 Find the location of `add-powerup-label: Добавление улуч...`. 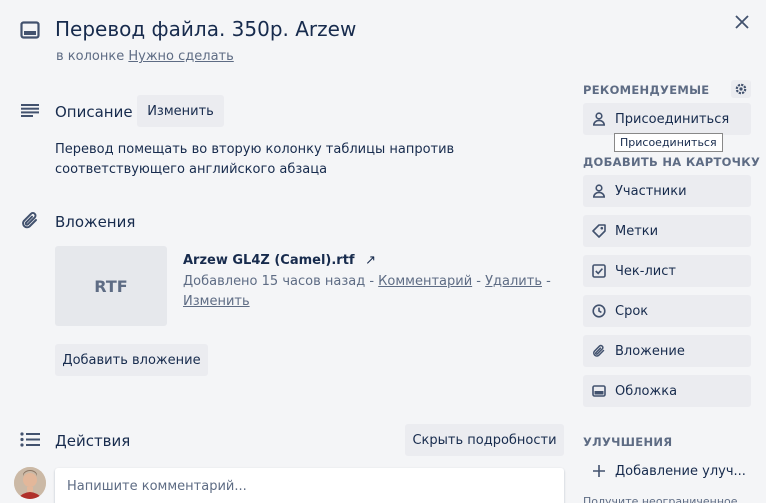

add-powerup-label: Добавление улуч... is located at coordinates (680, 471).